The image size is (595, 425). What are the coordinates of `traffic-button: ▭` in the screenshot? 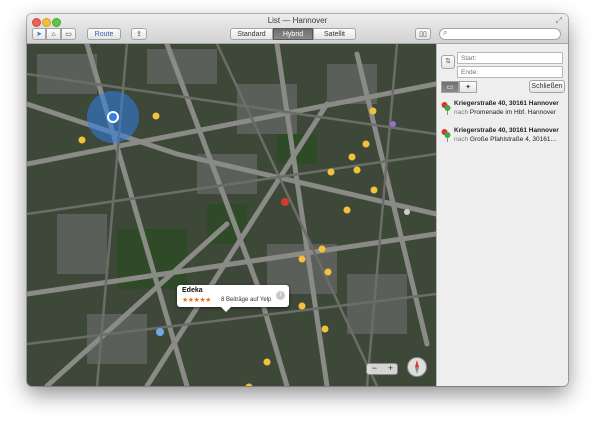 It's located at (68, 34).